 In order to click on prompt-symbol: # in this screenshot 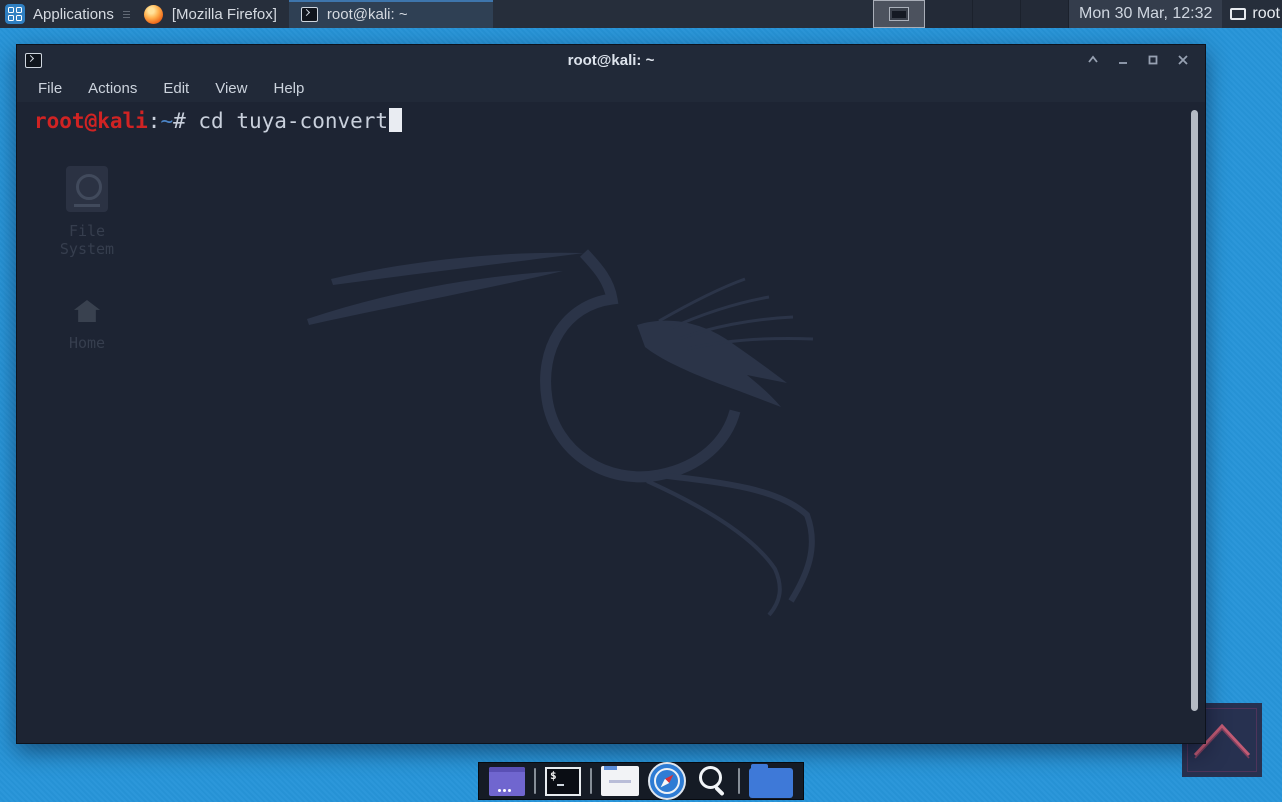, I will do `click(186, 121)`.